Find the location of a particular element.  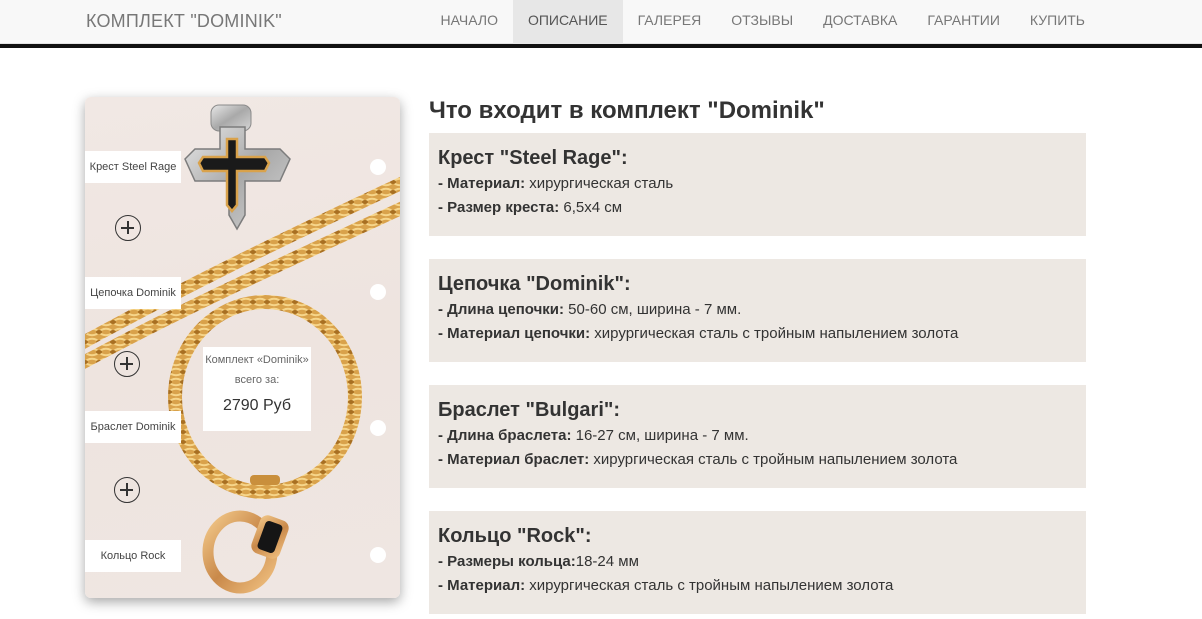

nav-item-home: НАЧАЛО is located at coordinates (469, 22).